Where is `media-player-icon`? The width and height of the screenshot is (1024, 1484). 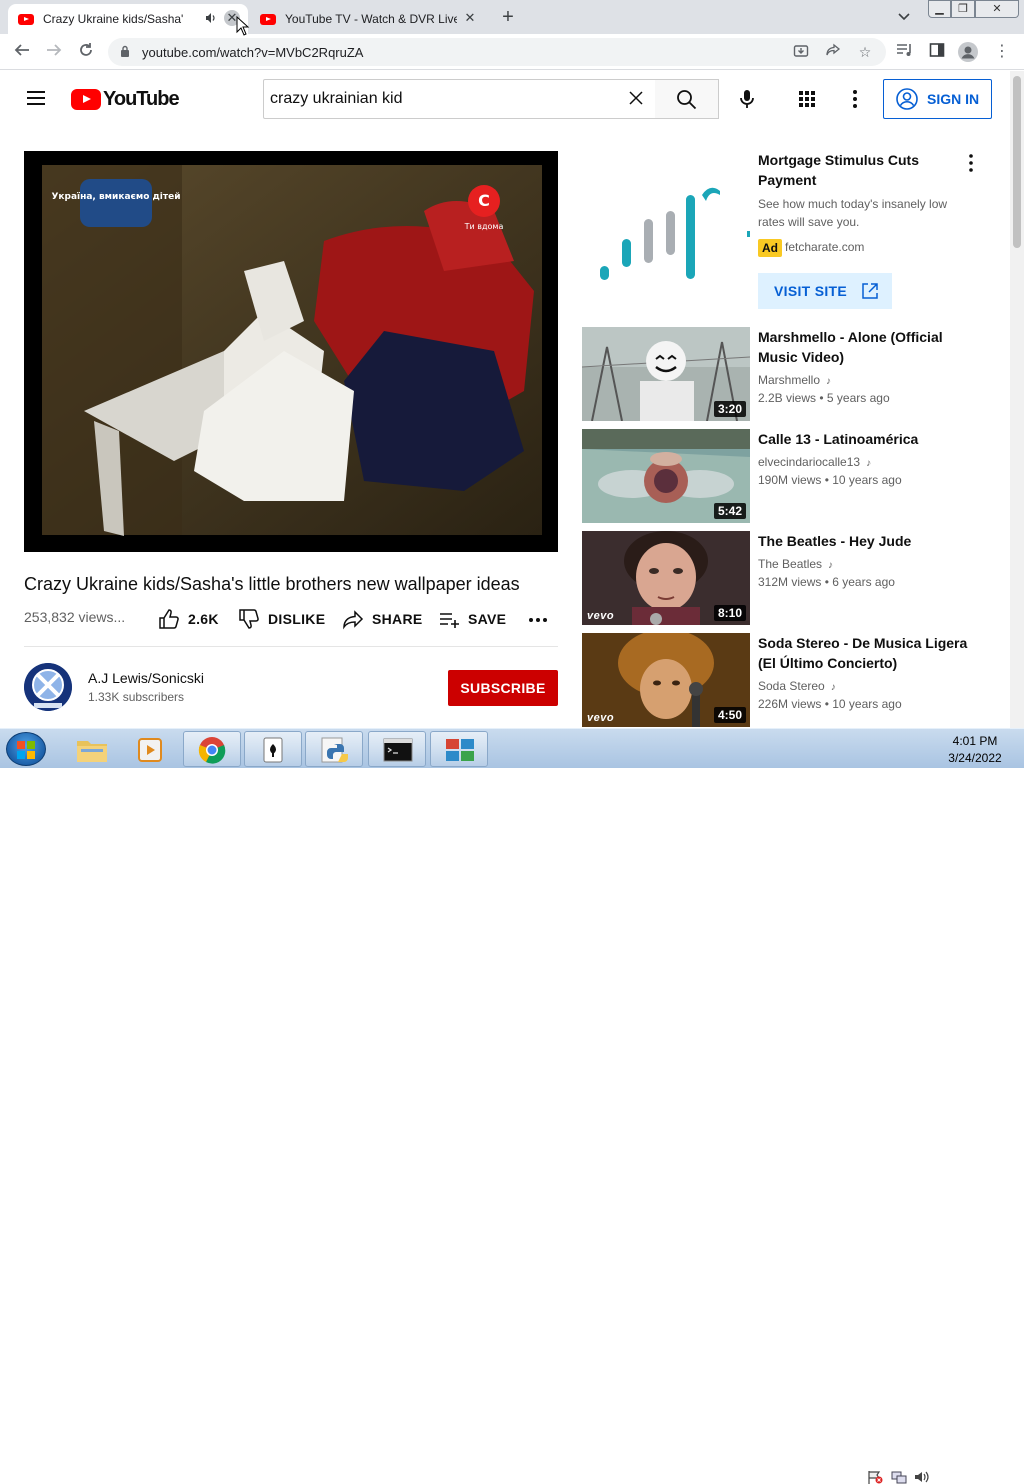 media-player-icon is located at coordinates (151, 749).